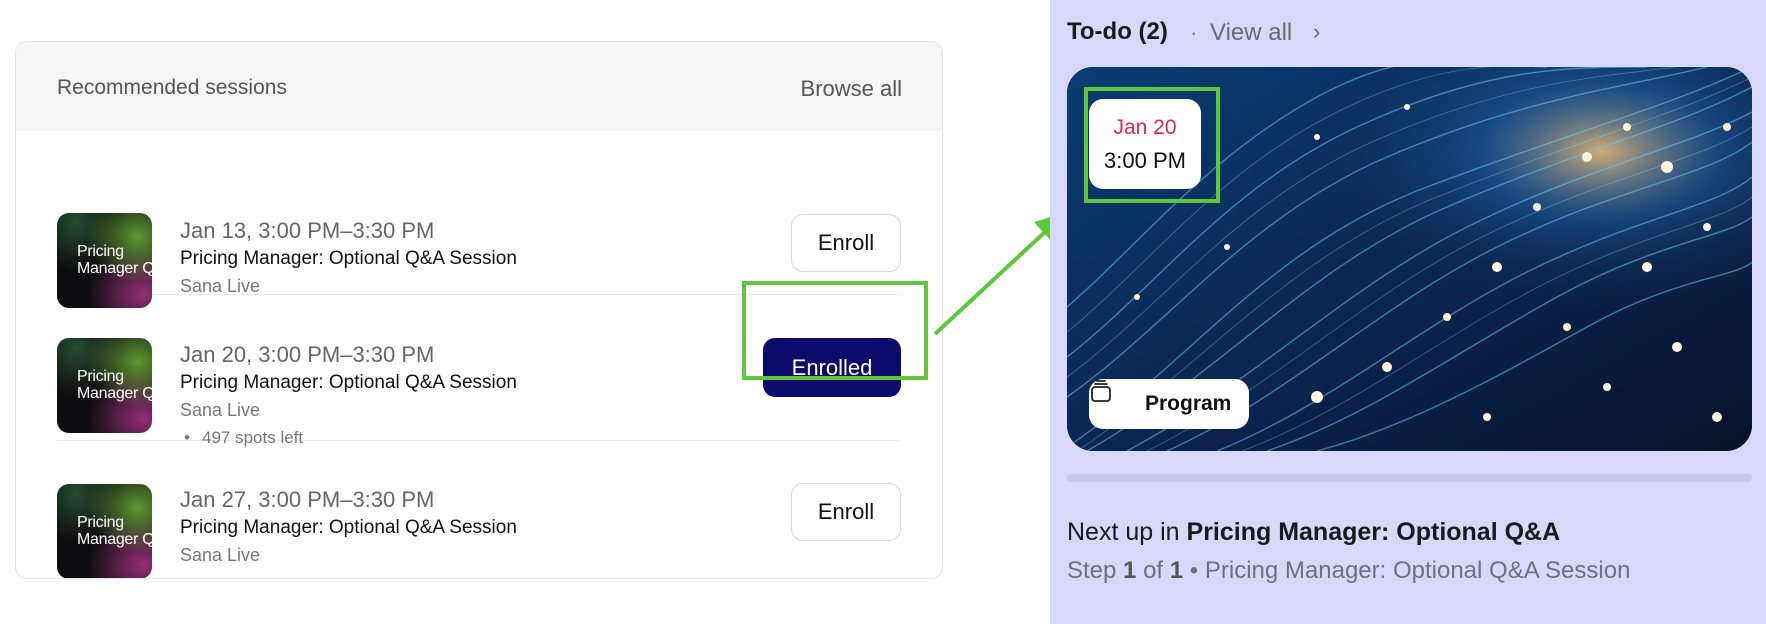 The image size is (1766, 624). I want to click on card-title: Recommended sessions, so click(172, 87).